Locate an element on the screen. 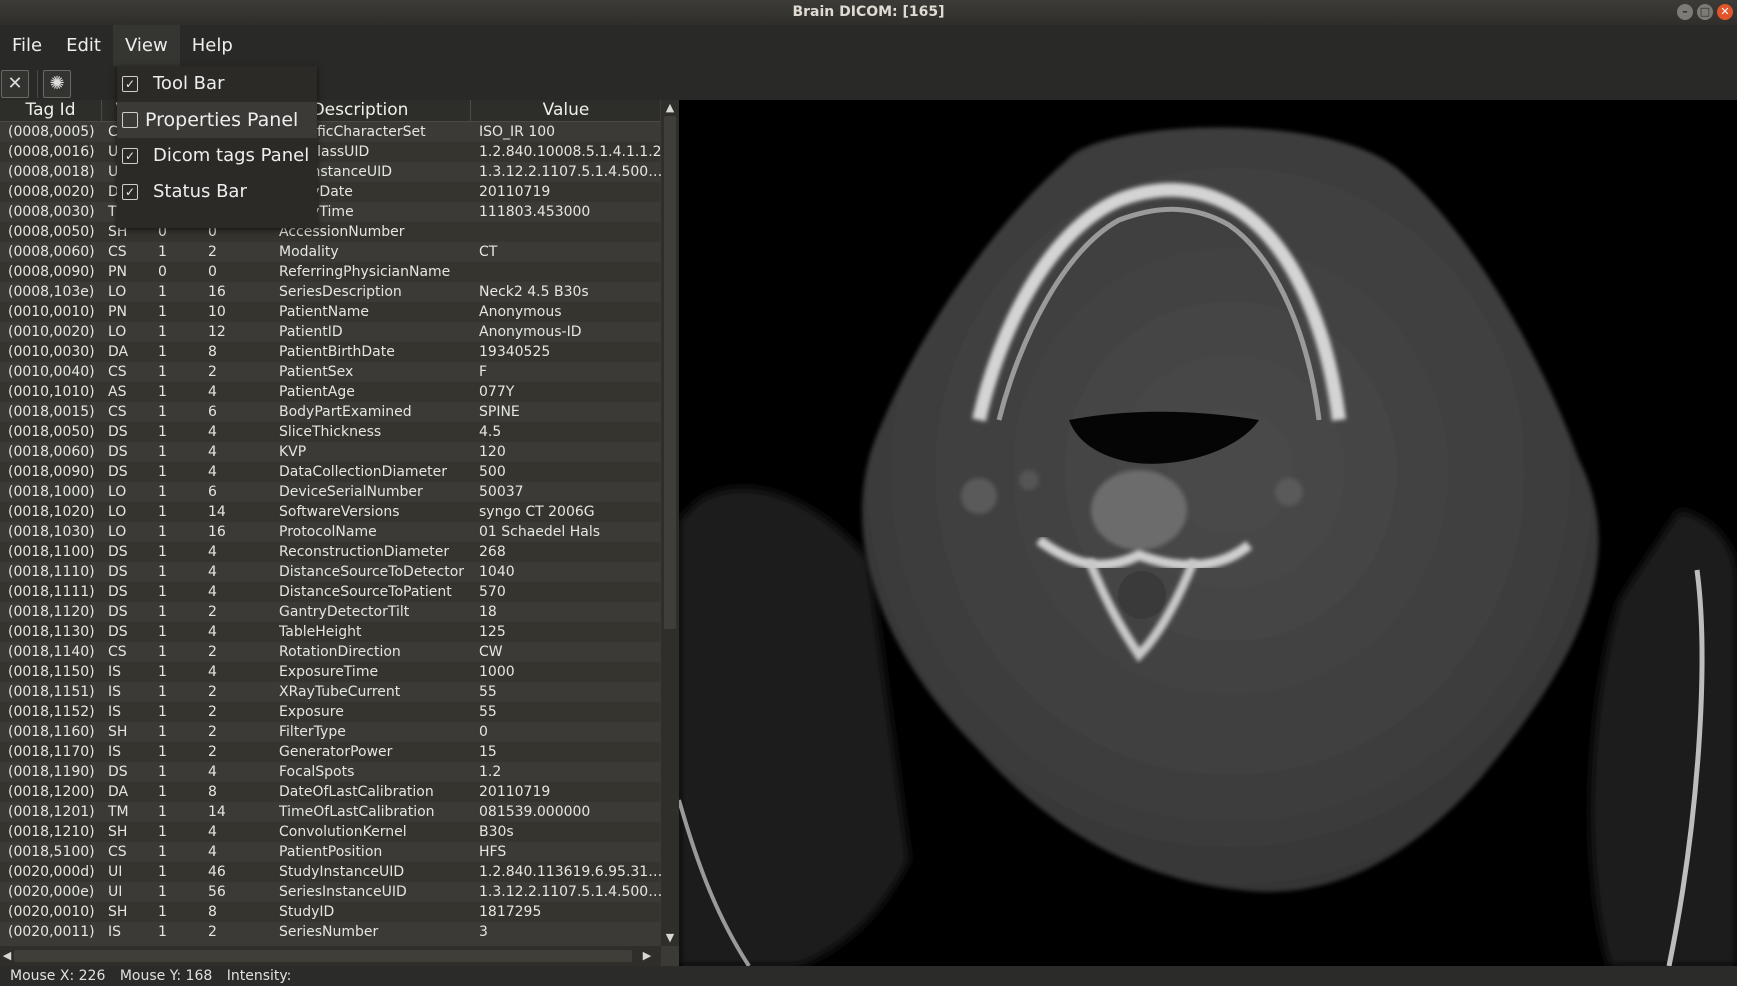 This screenshot has height=986, width=1737. table-row: (0020,0010) SH 1 8 StudyID 1817295 is located at coordinates (330, 912).